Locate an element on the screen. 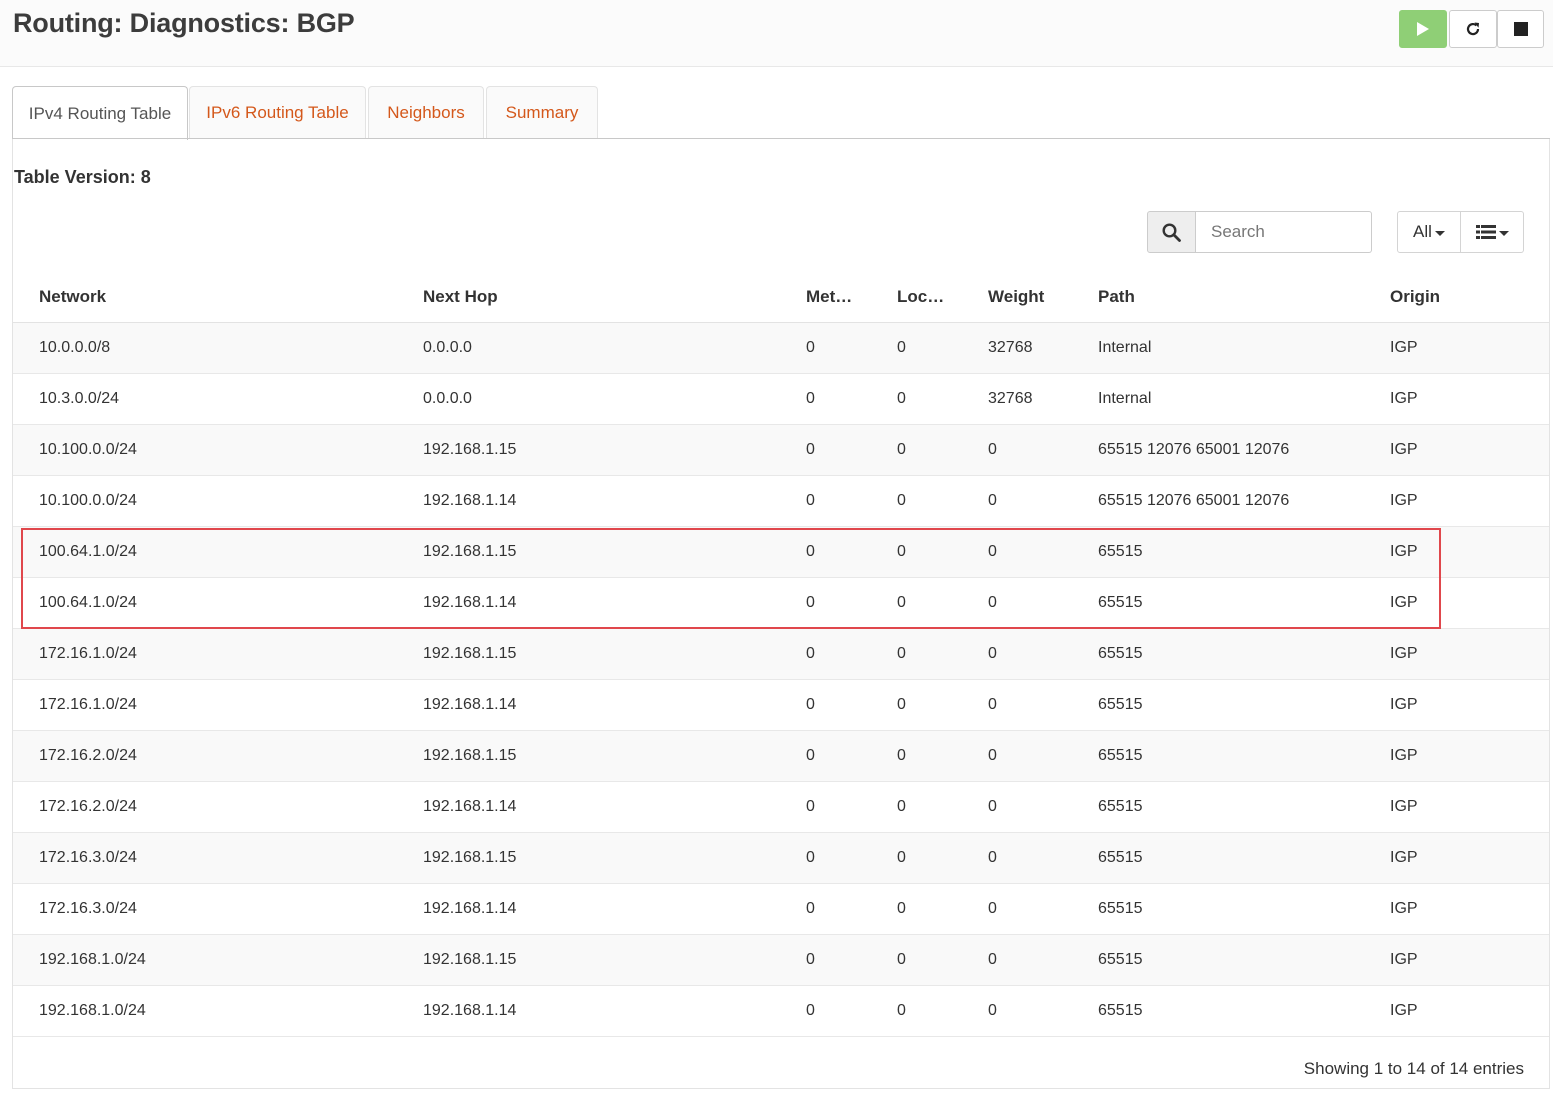 This screenshot has width=1553, height=1097. rows-per-page-label: All is located at coordinates (1422, 231).